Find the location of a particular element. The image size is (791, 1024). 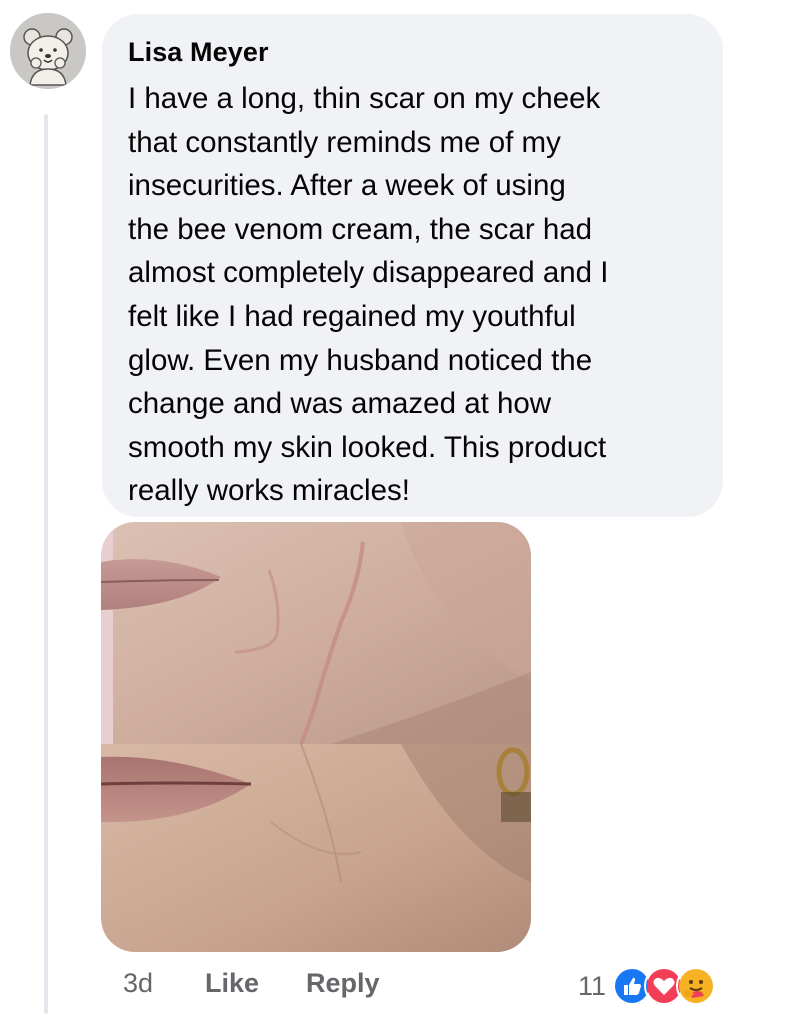

like-button: Like is located at coordinates (232, 983).